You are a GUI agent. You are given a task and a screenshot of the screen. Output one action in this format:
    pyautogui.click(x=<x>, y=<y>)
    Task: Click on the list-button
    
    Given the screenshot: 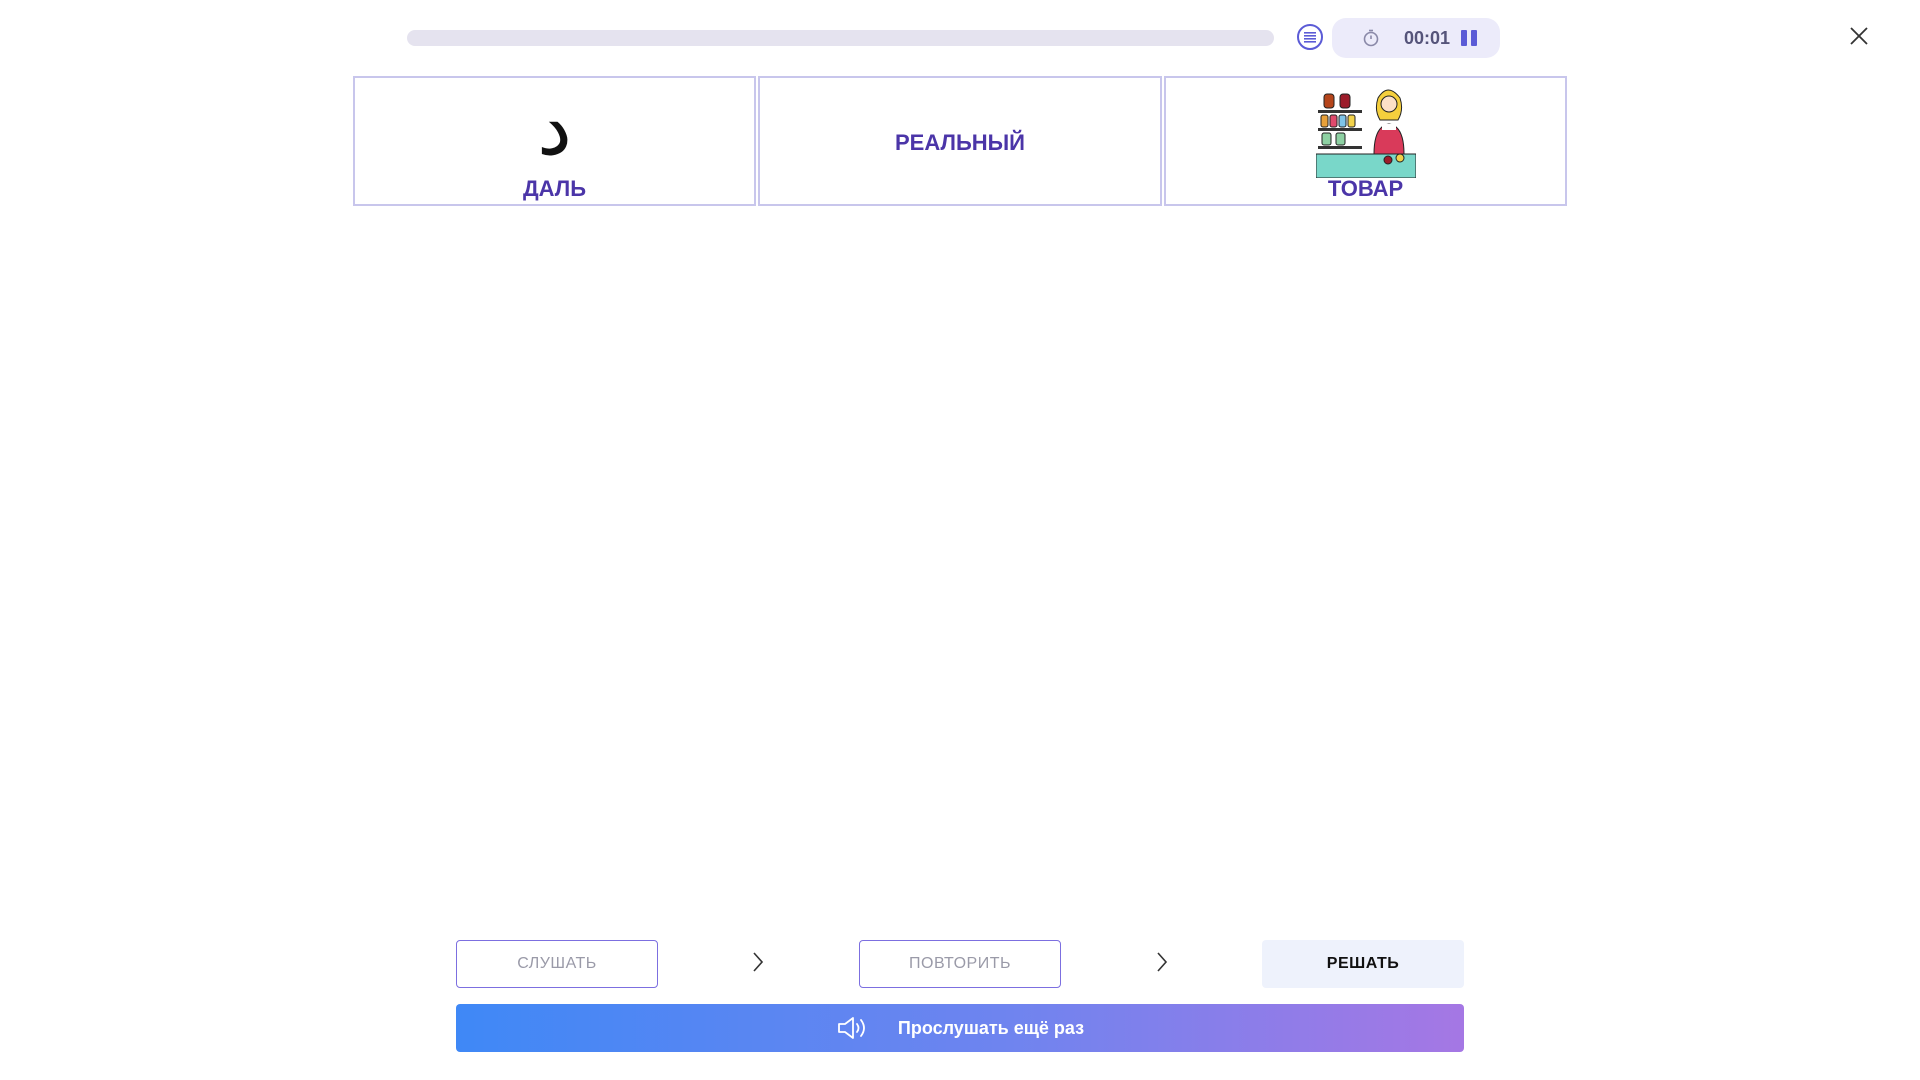 What is the action you would take?
    pyautogui.click(x=1310, y=37)
    